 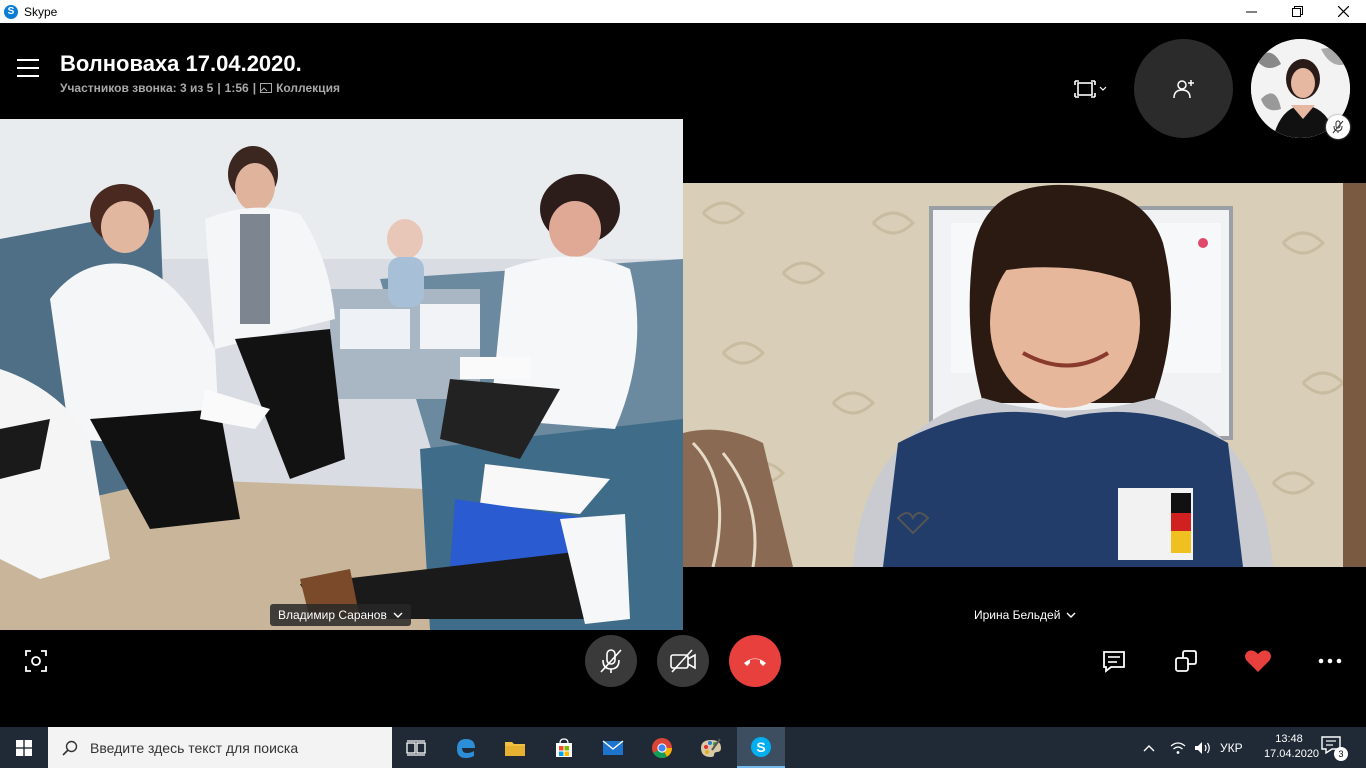 What do you see at coordinates (1178, 748) in the screenshot?
I see `network-wifi-icon` at bounding box center [1178, 748].